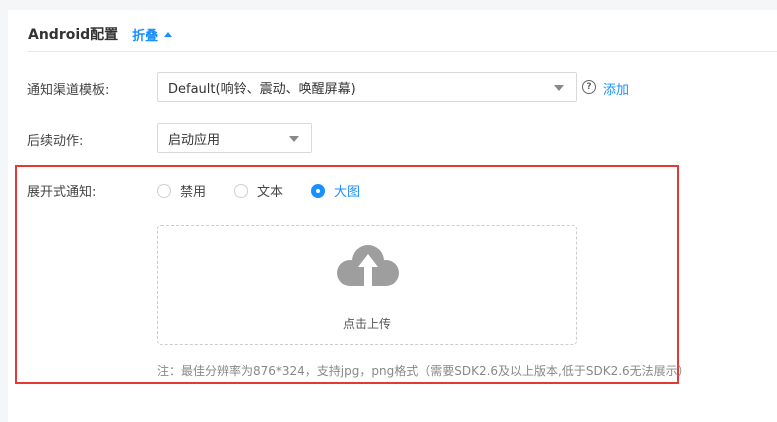 The height and width of the screenshot is (422, 777). I want to click on followup-action-label: 后续动作:, so click(55, 141).